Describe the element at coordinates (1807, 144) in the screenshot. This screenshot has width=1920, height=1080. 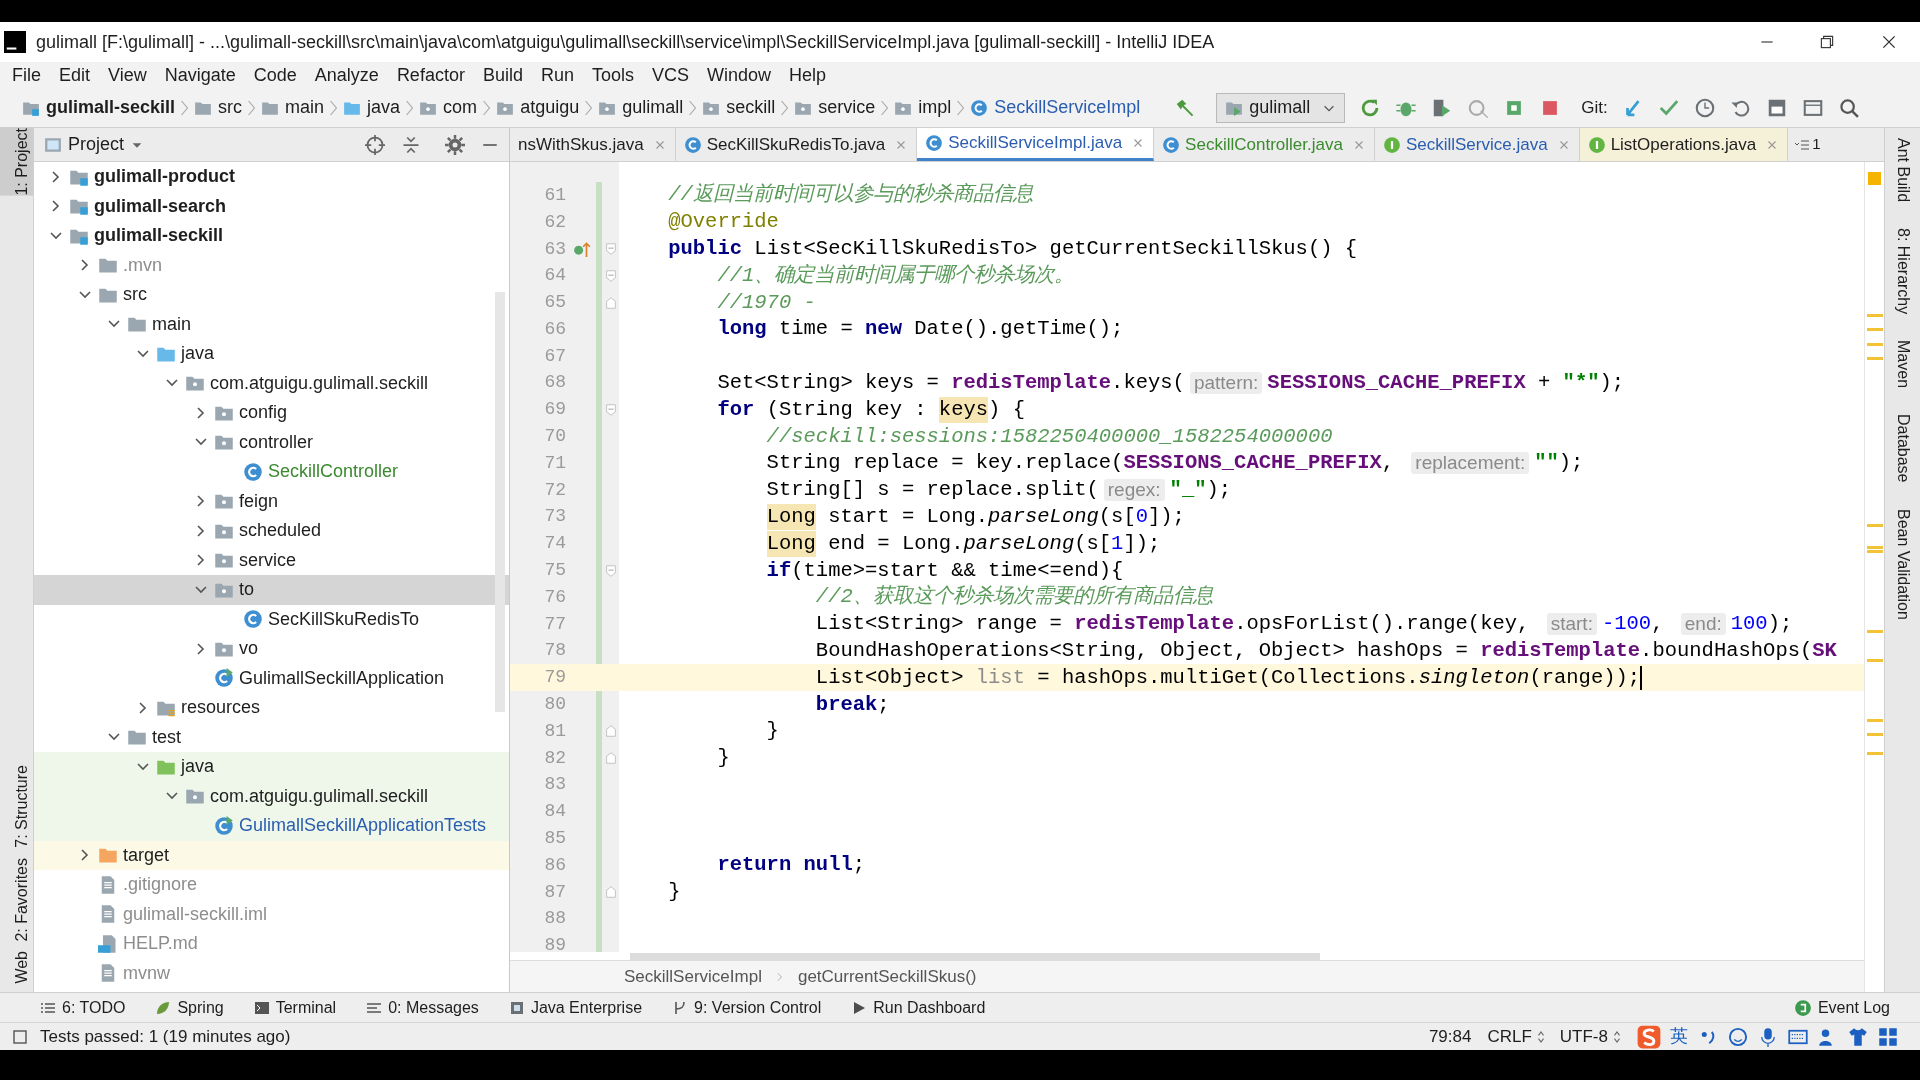
I see `tab-overflow-button: 1` at that location.